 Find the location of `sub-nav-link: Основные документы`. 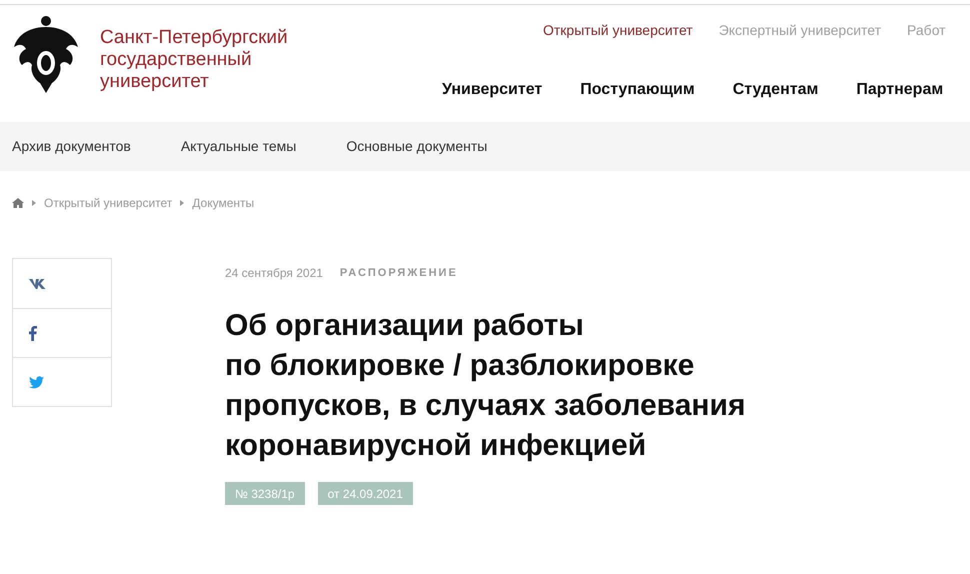

sub-nav-link: Основные документы is located at coordinates (417, 146).